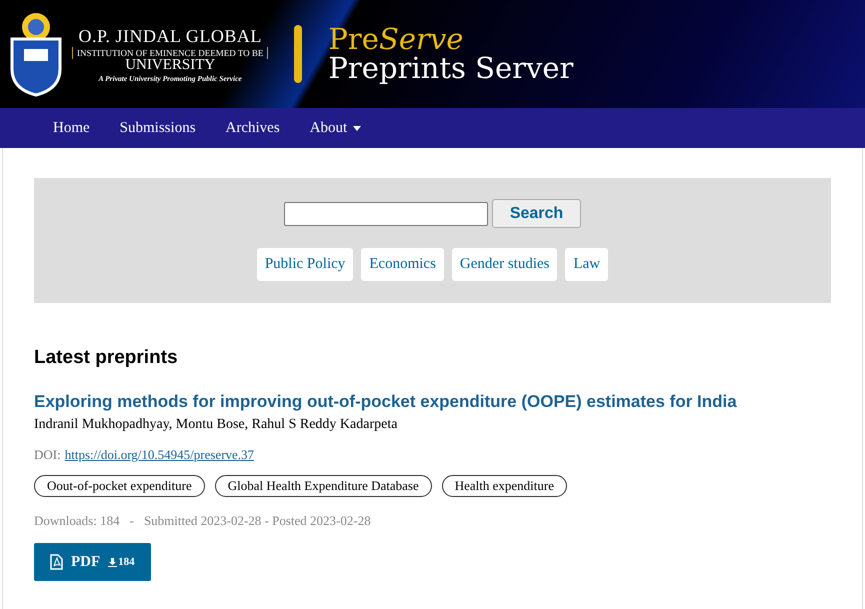  Describe the element at coordinates (216, 425) in the screenshot. I see `authors: Indranil Mukhopadhyay, Montu Bose, Rahul S Reddy Kadarpeta` at that location.